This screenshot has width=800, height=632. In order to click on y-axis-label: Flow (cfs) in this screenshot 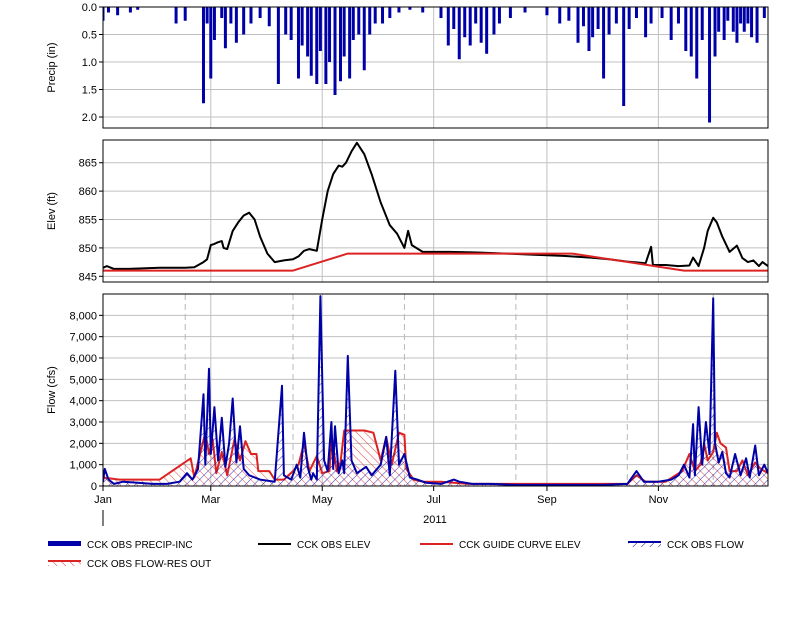, I will do `click(52, 390)`.